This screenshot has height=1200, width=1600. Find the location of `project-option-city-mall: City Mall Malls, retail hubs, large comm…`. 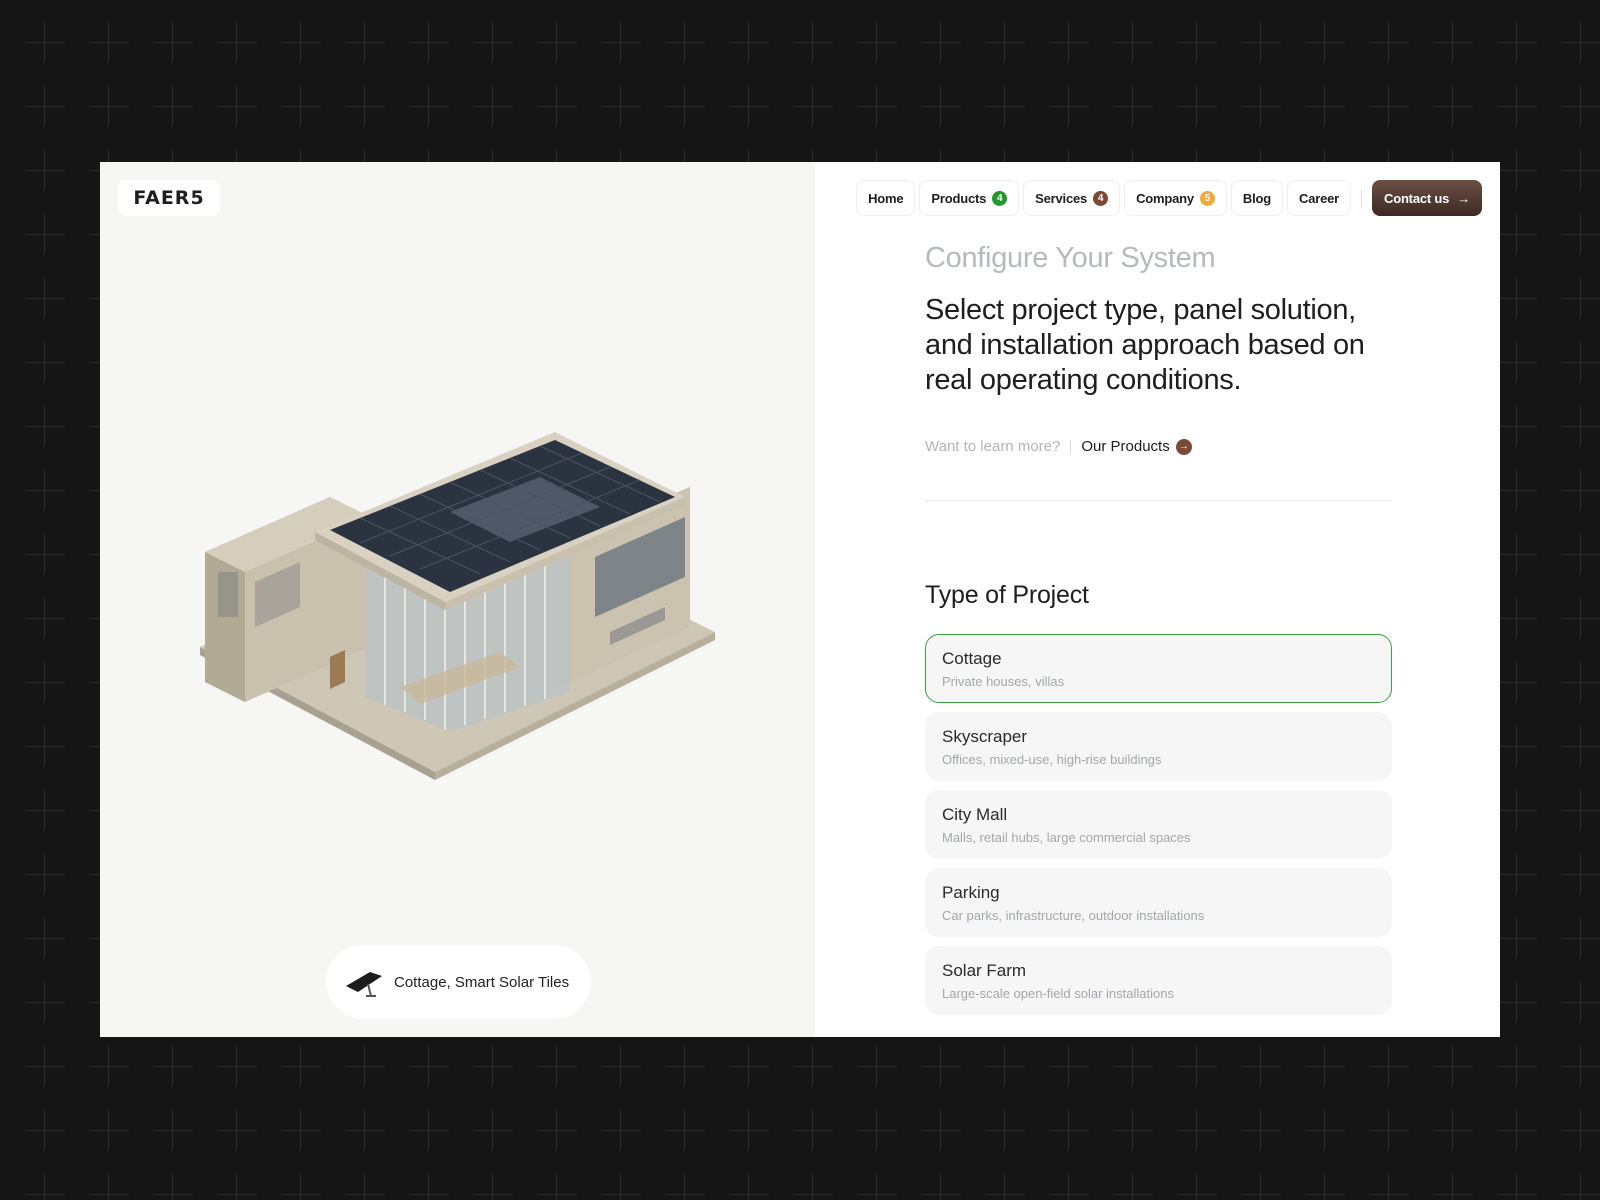

project-option-city-mall: City Mall Malls, retail hubs, large comm… is located at coordinates (1158, 824).